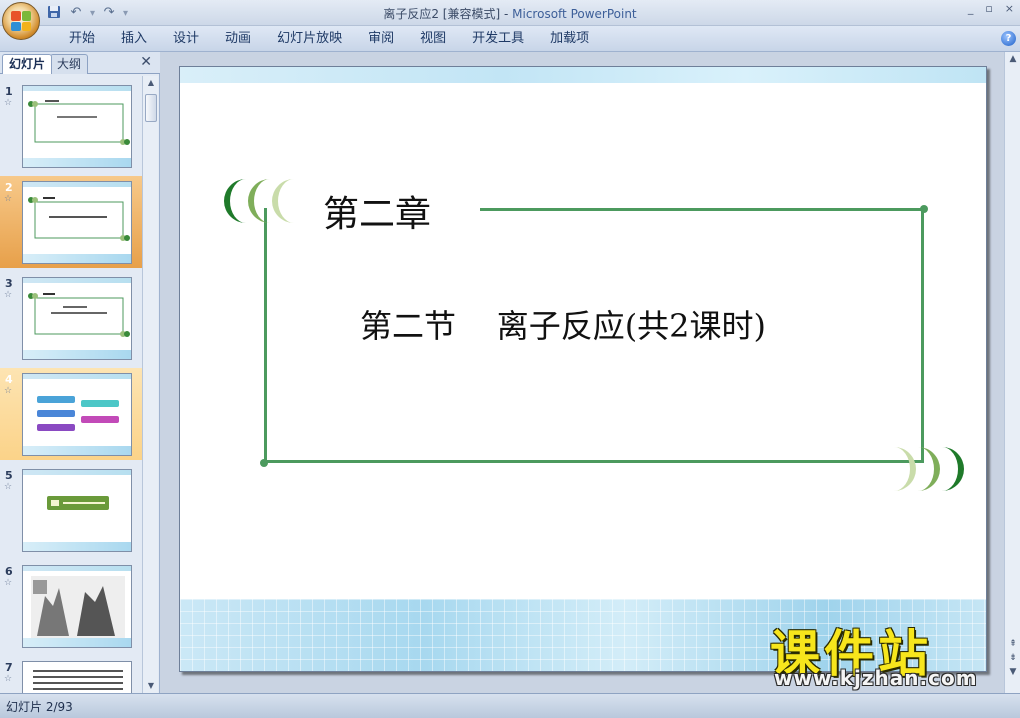  I want to click on right-crescent-icon, so click(929, 469).